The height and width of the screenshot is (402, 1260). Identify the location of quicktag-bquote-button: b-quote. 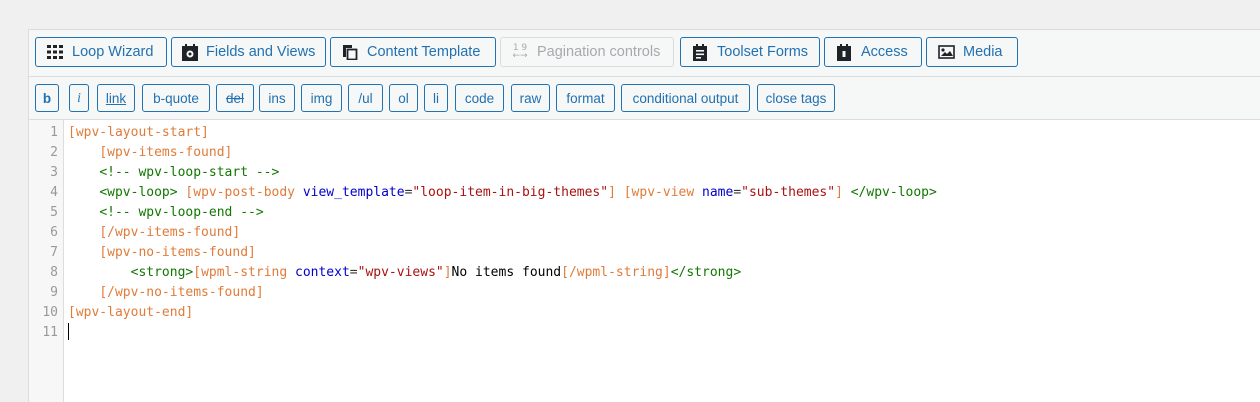
(176, 98).